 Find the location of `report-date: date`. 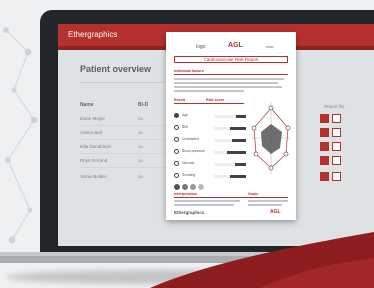

report-date: date is located at coordinates (270, 46).